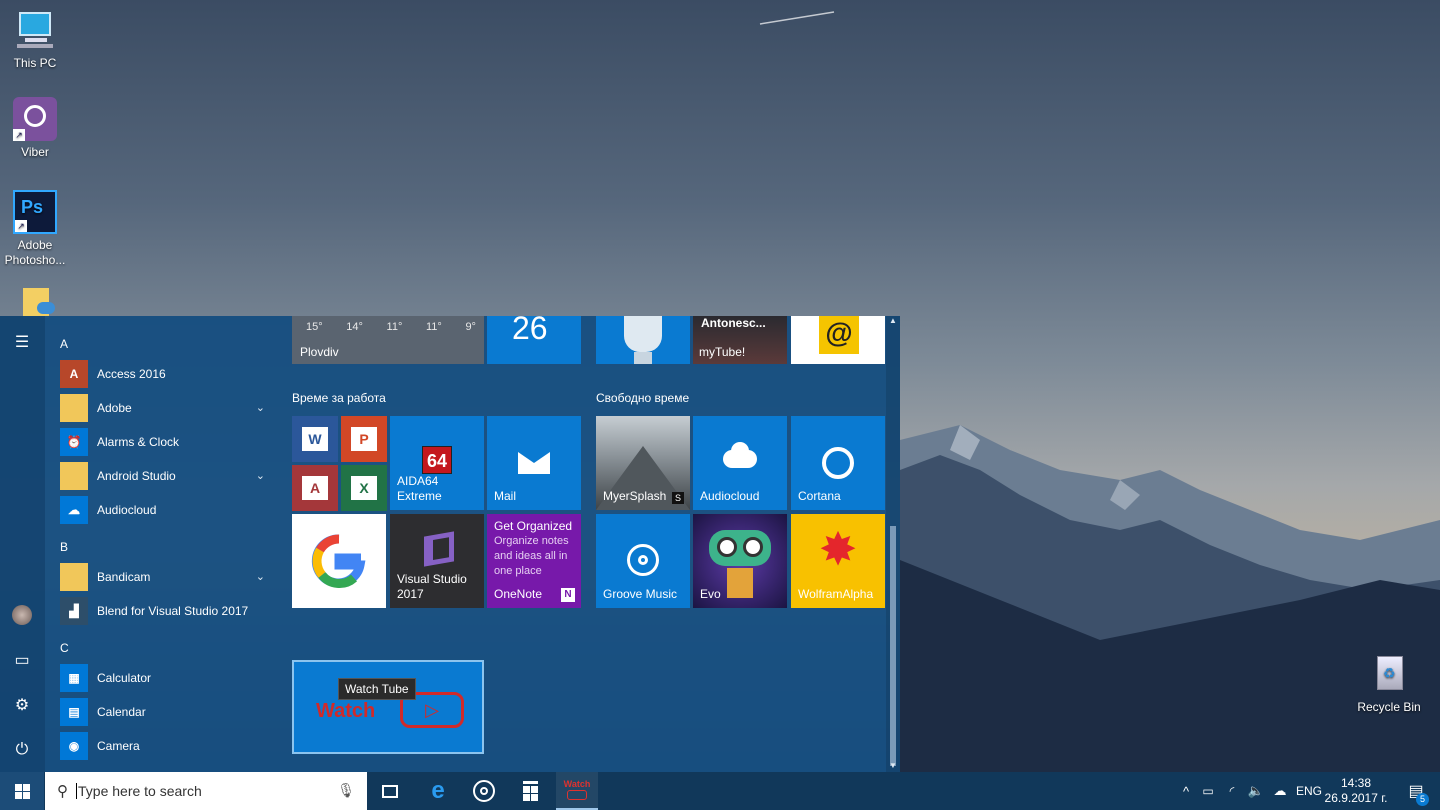  Describe the element at coordinates (314, 327) in the screenshot. I see `weather-temp: 15°` at that location.